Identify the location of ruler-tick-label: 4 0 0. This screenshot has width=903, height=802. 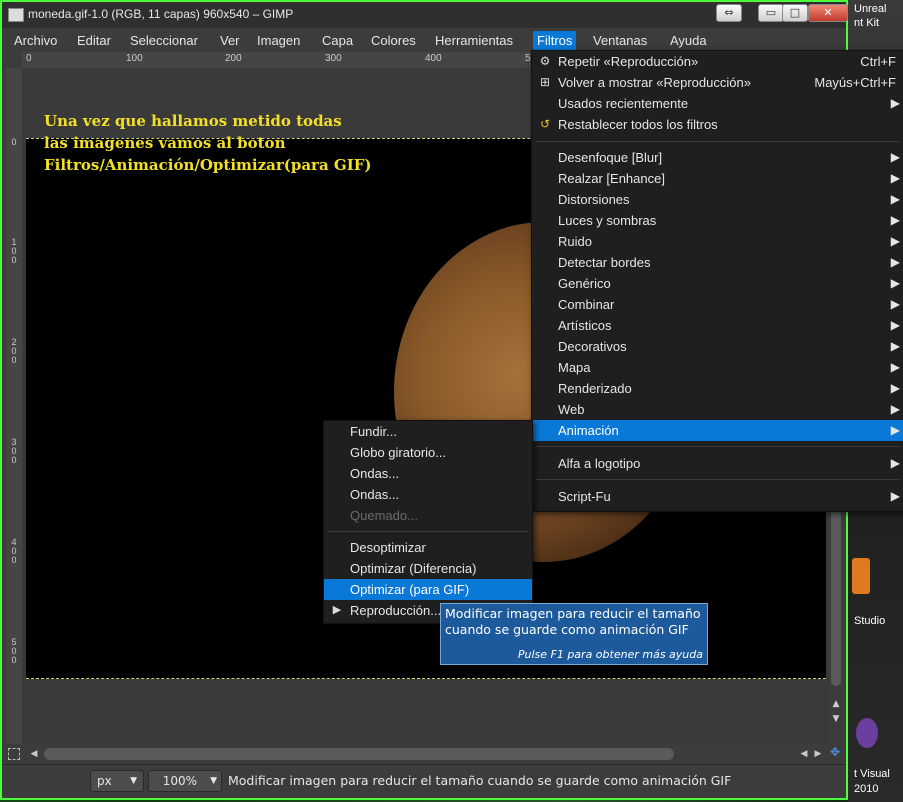
(14, 551).